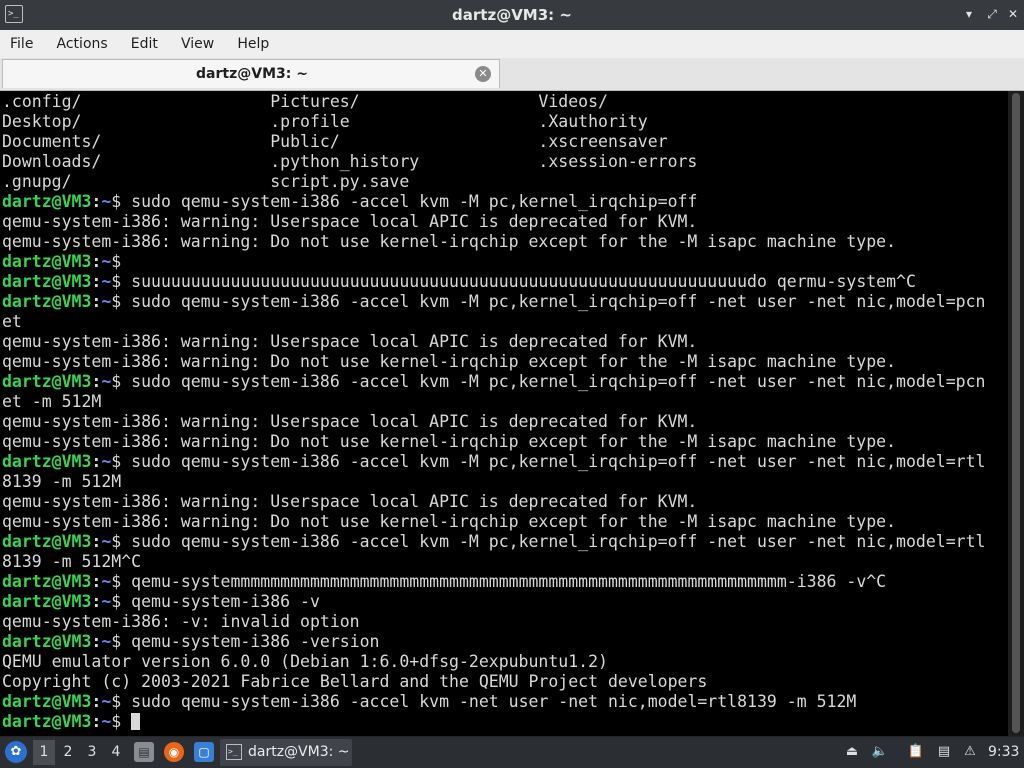 The image size is (1024, 768). Describe the element at coordinates (136, 721) in the screenshot. I see `text-cursor` at that location.